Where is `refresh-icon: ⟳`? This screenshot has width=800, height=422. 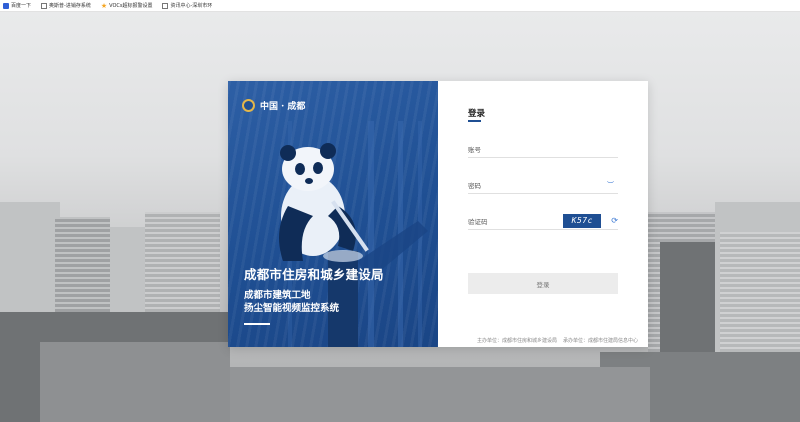 refresh-icon: ⟳ is located at coordinates (614, 220).